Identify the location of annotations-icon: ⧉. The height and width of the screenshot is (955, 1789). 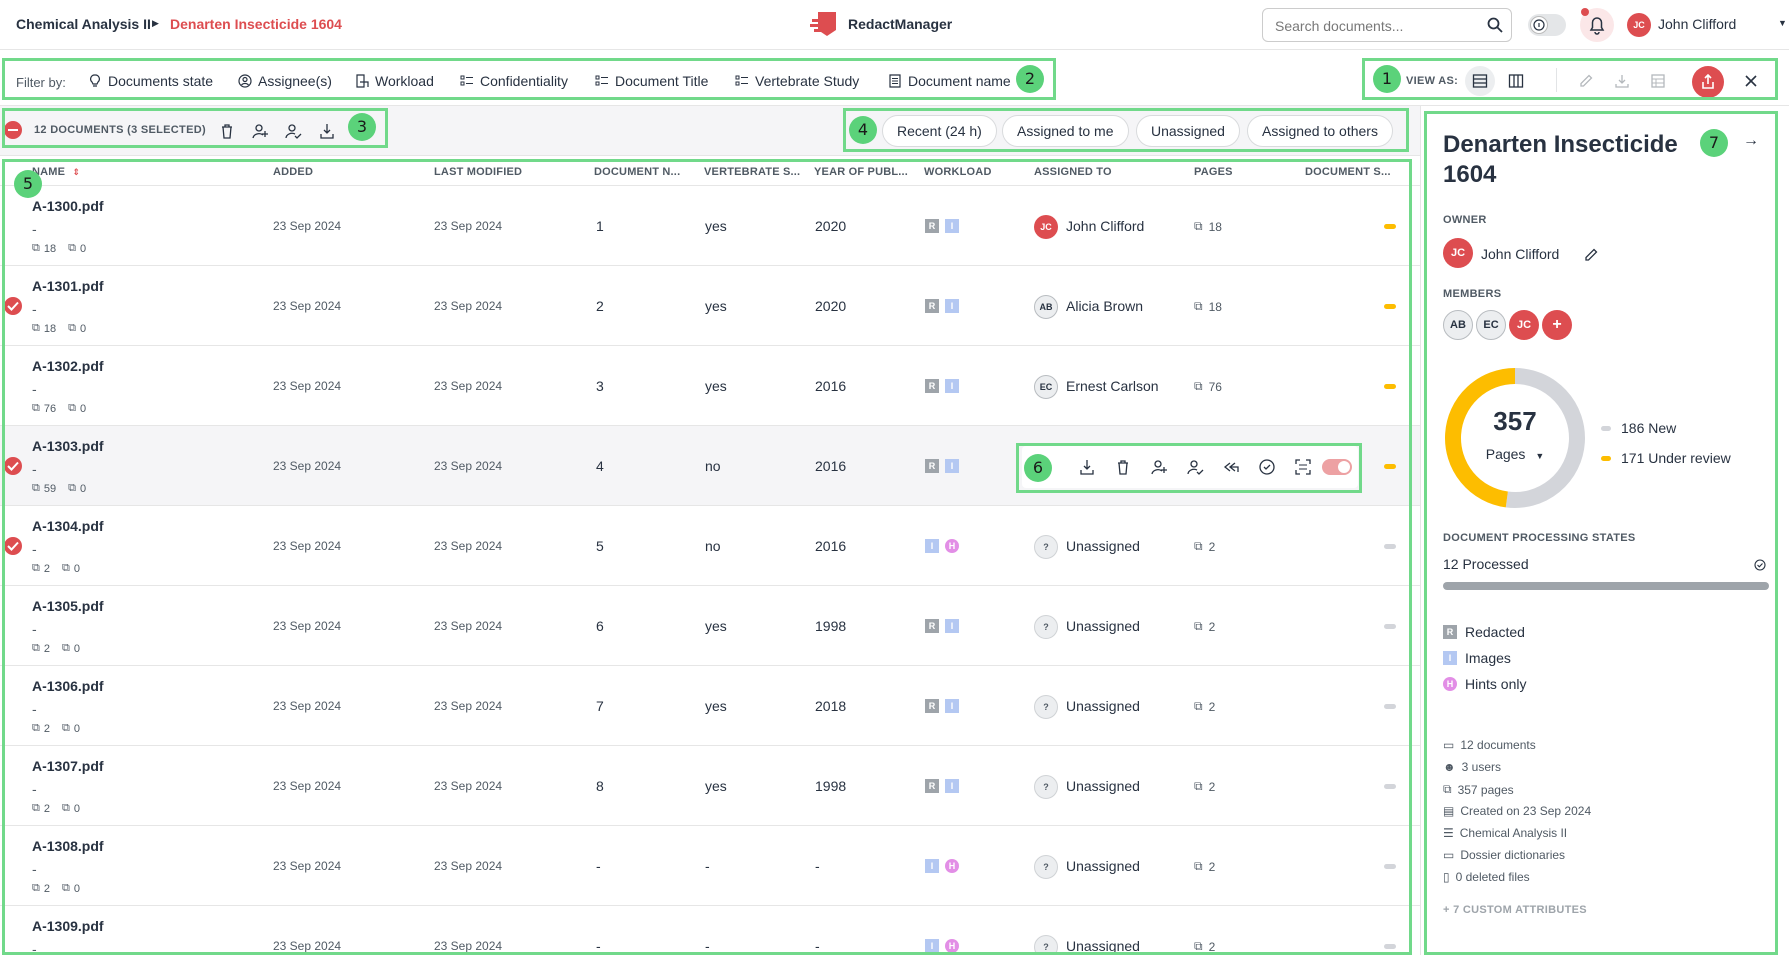
(65, 648).